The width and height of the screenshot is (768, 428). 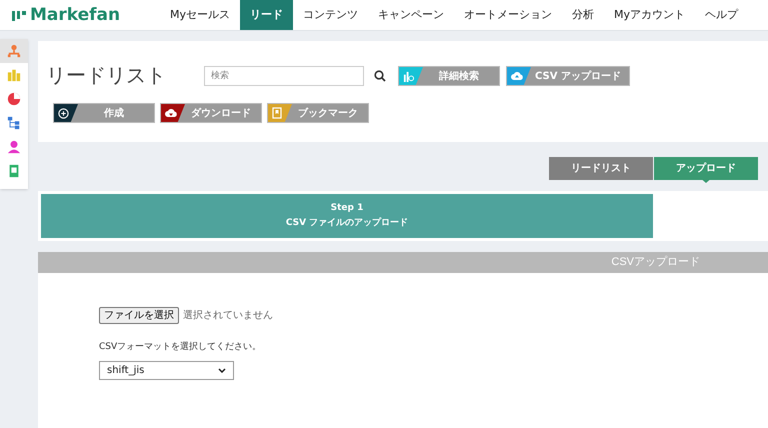 What do you see at coordinates (180, 347) in the screenshot?
I see `format-label: CSVフォーマットを選択してください。` at bounding box center [180, 347].